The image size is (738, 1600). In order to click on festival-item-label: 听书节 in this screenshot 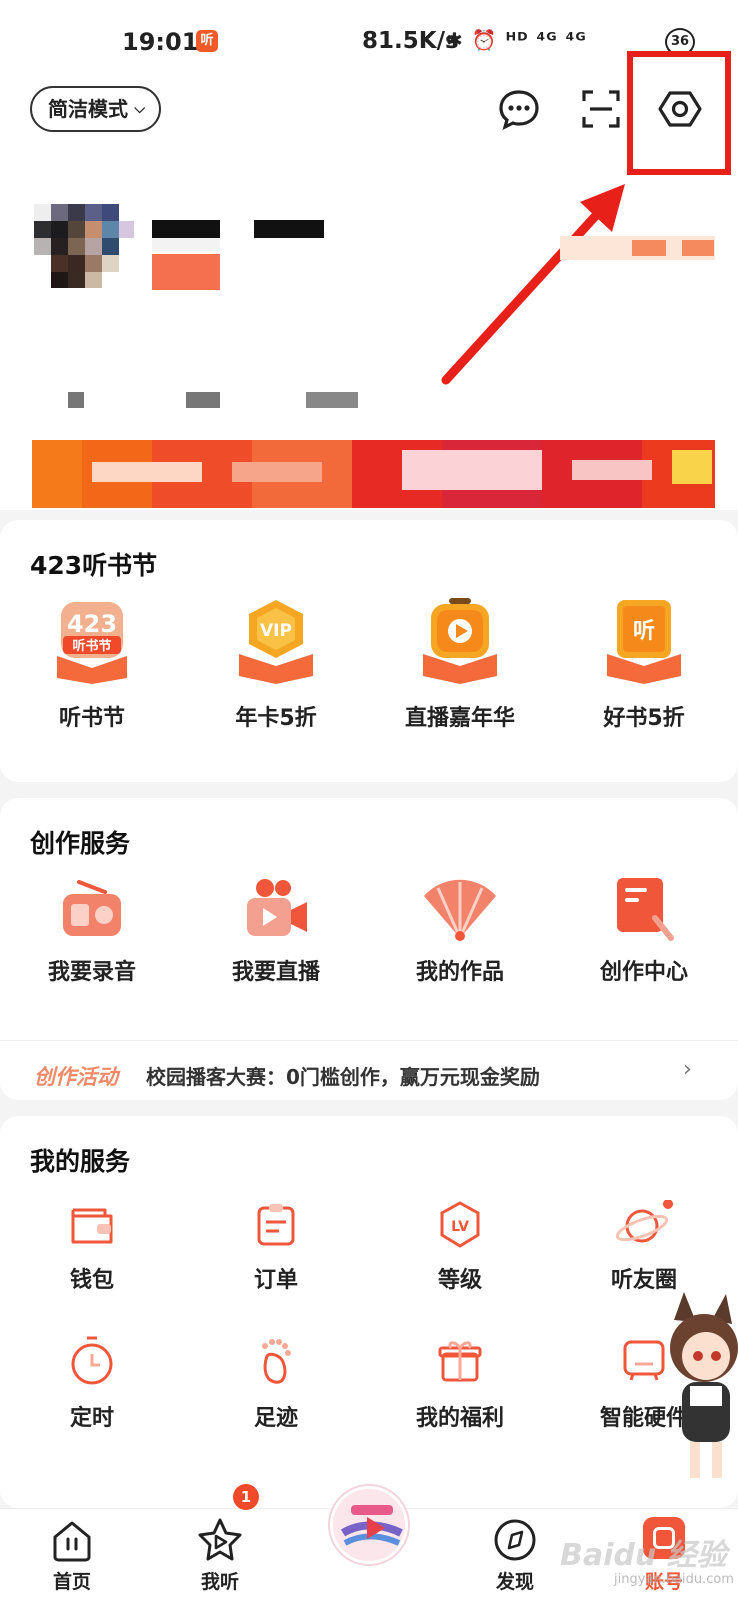, I will do `click(91, 718)`.